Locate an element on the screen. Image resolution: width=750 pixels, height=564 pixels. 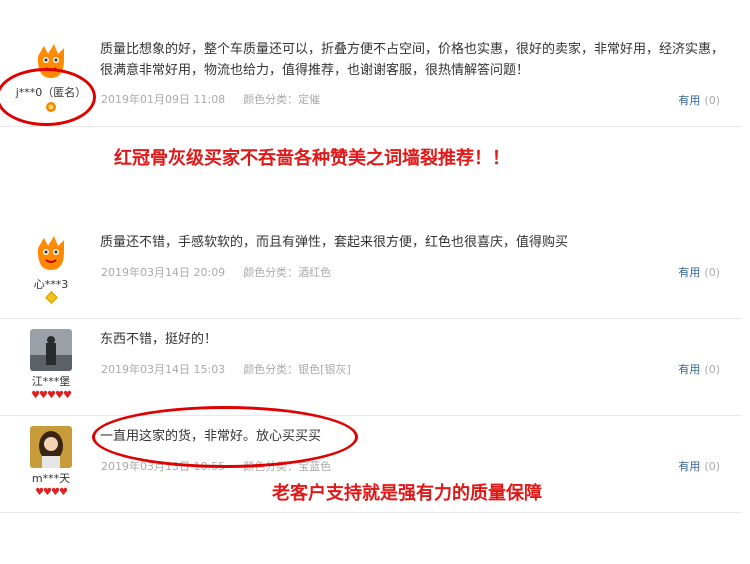
review-meta: 2019年03月14日 20:09 颜色分类：酒红色 is located at coordinates (216, 272).